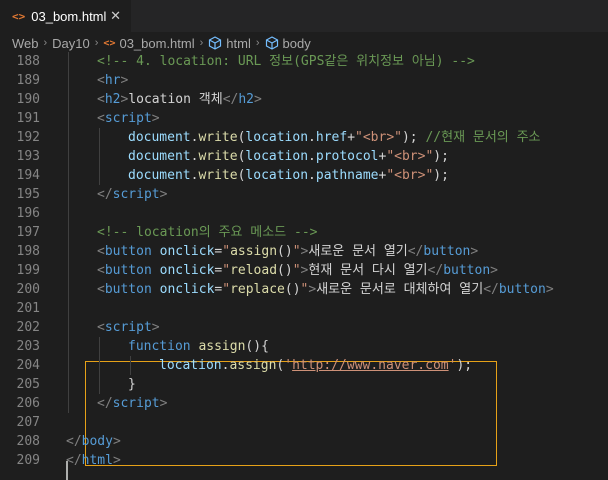  Describe the element at coordinates (112, 99) in the screenshot. I see `code-token: h2` at that location.